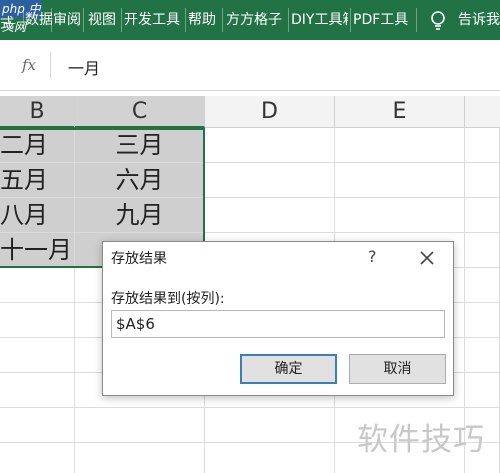 The height and width of the screenshot is (473, 500). What do you see at coordinates (383, 20) in the screenshot?
I see `tab-pdf-tools: PDF工具` at bounding box center [383, 20].